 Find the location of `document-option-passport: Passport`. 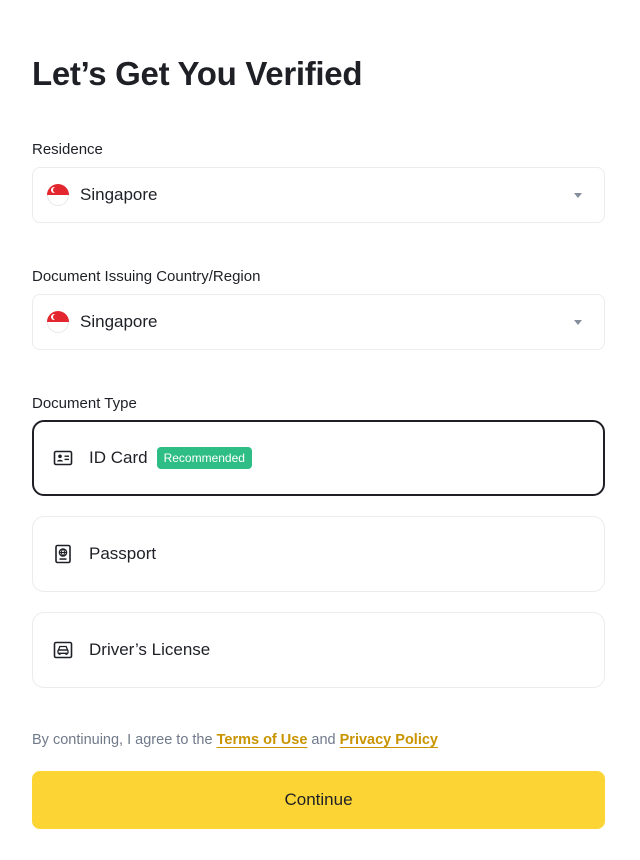

document-option-passport: Passport is located at coordinates (318, 554).